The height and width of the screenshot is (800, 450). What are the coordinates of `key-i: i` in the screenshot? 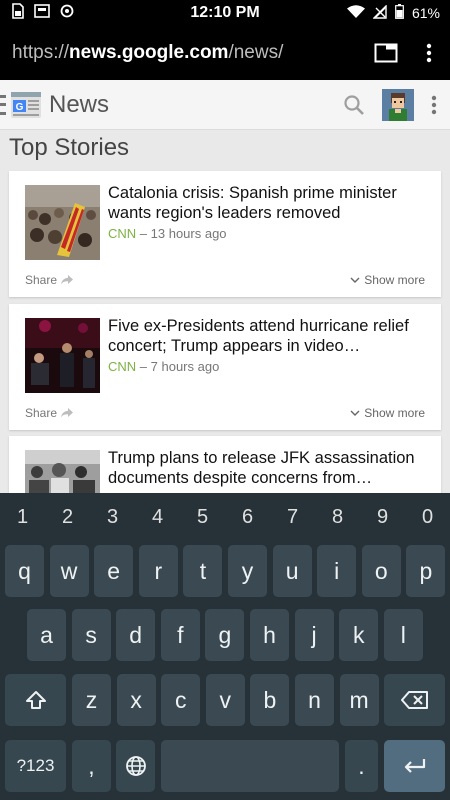 It's located at (337, 571).